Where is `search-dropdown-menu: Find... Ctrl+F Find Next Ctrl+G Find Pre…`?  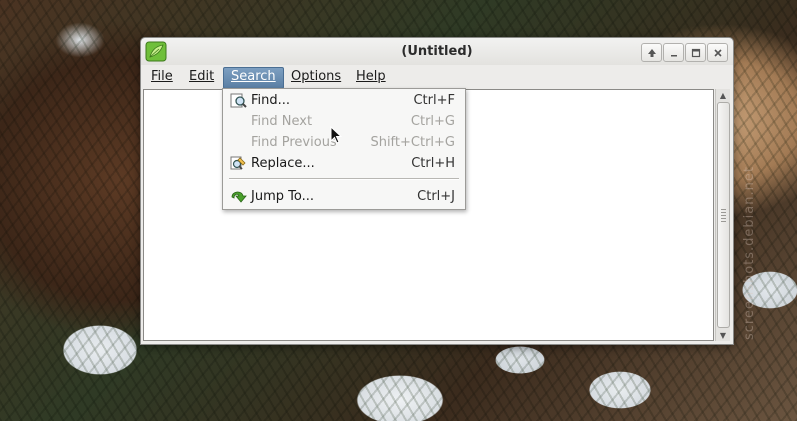 search-dropdown-menu: Find... Ctrl+F Find Next Ctrl+G Find Pre… is located at coordinates (344, 149).